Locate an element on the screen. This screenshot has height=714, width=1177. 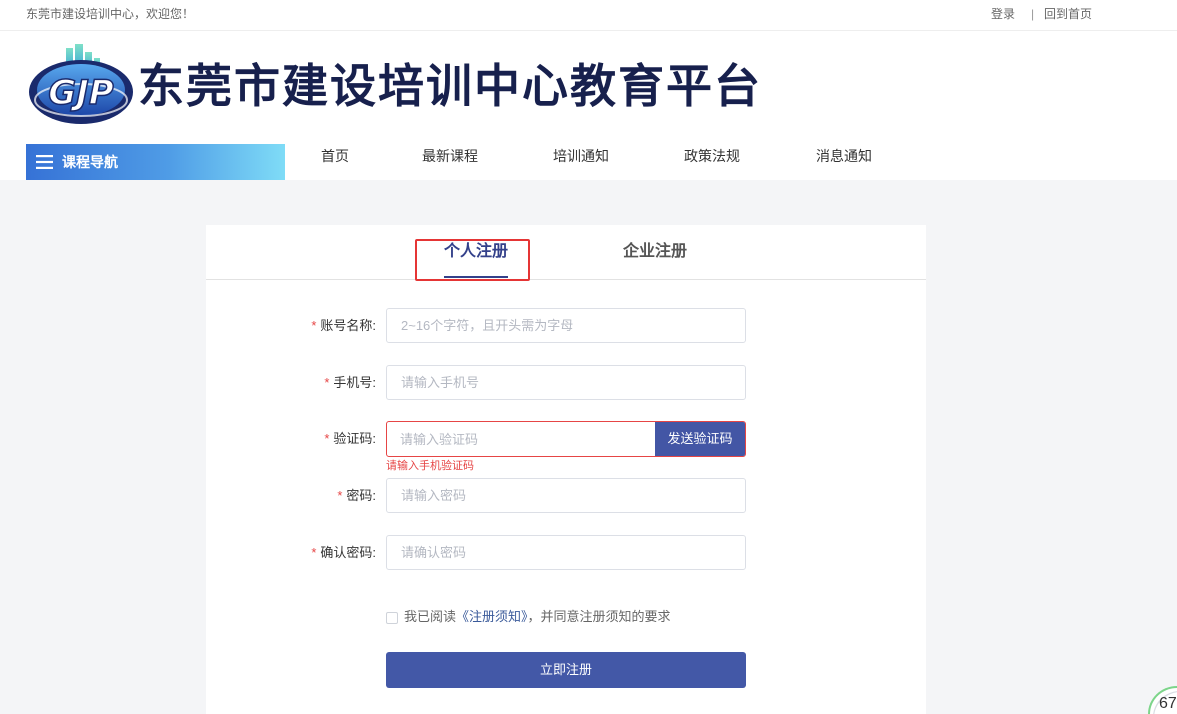
home-link: 回到首页 is located at coordinates (1068, 14).